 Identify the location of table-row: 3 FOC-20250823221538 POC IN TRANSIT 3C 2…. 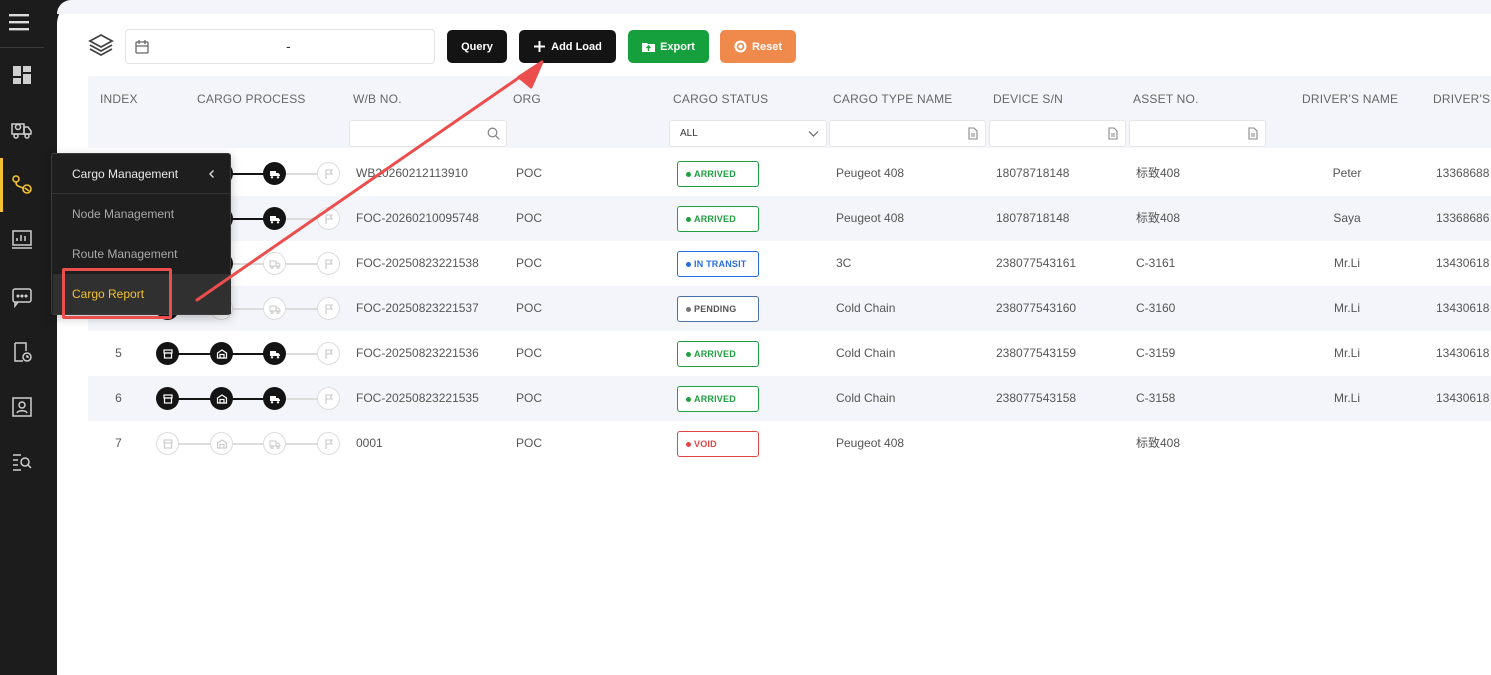
(789, 263).